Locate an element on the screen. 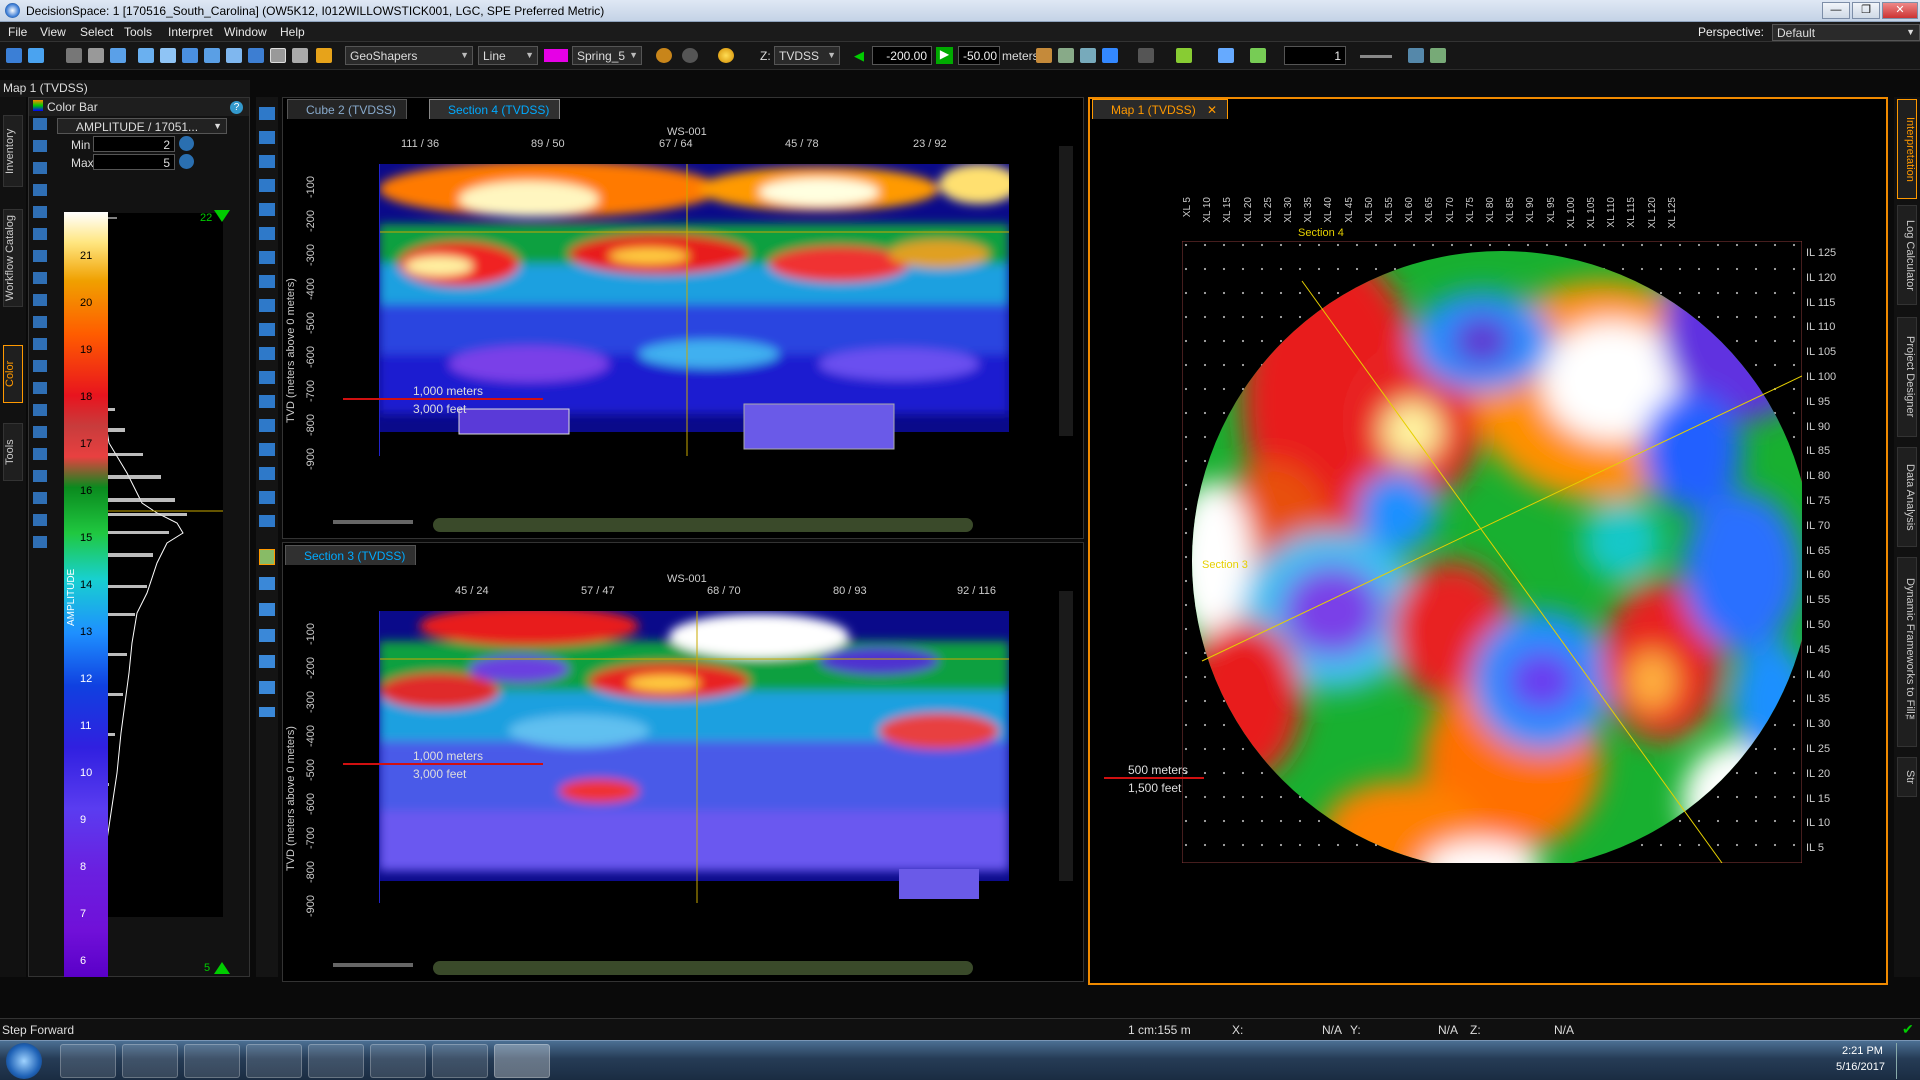  undo-icon is located at coordinates (664, 55).